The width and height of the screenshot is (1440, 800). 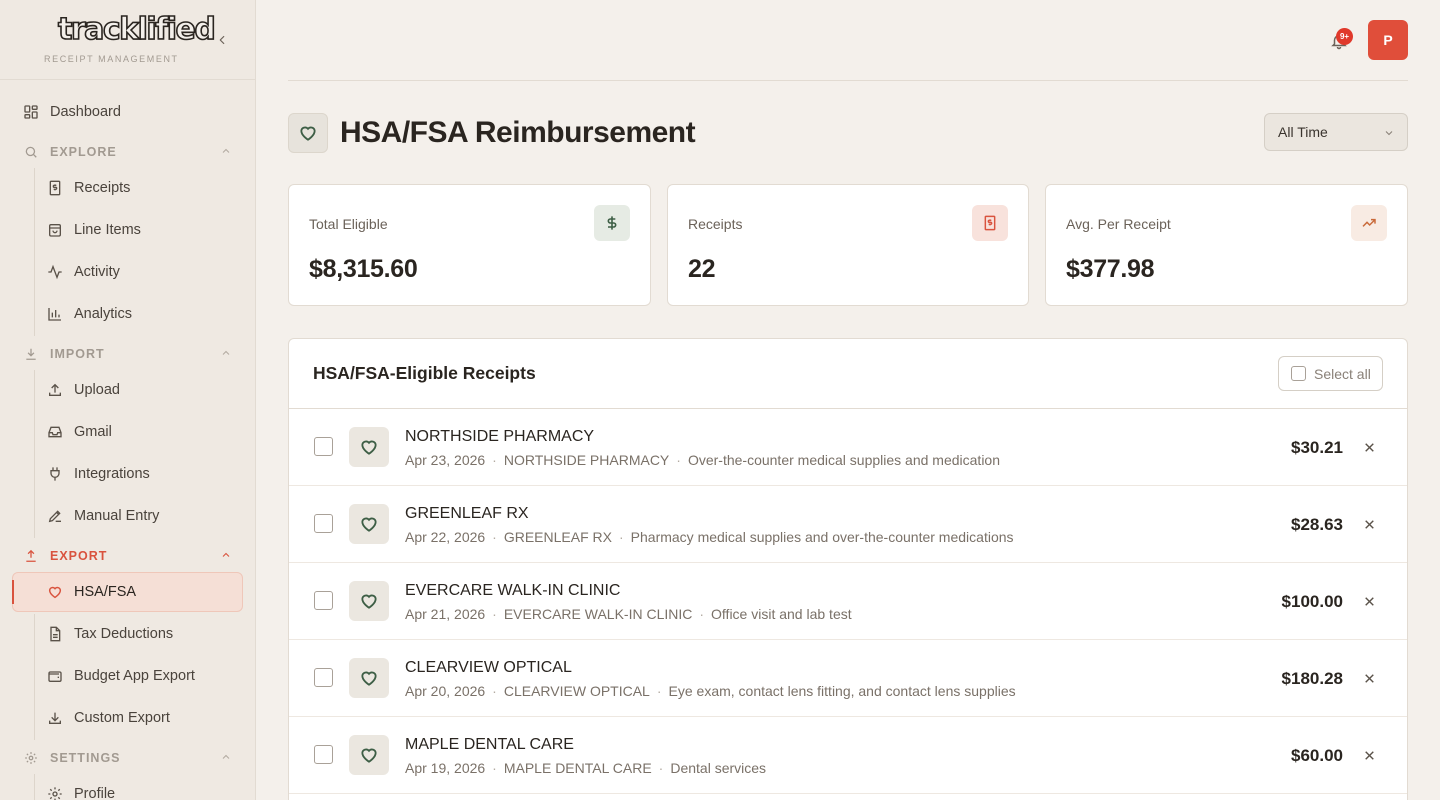 I want to click on close-icon, so click(x=1369, y=601).